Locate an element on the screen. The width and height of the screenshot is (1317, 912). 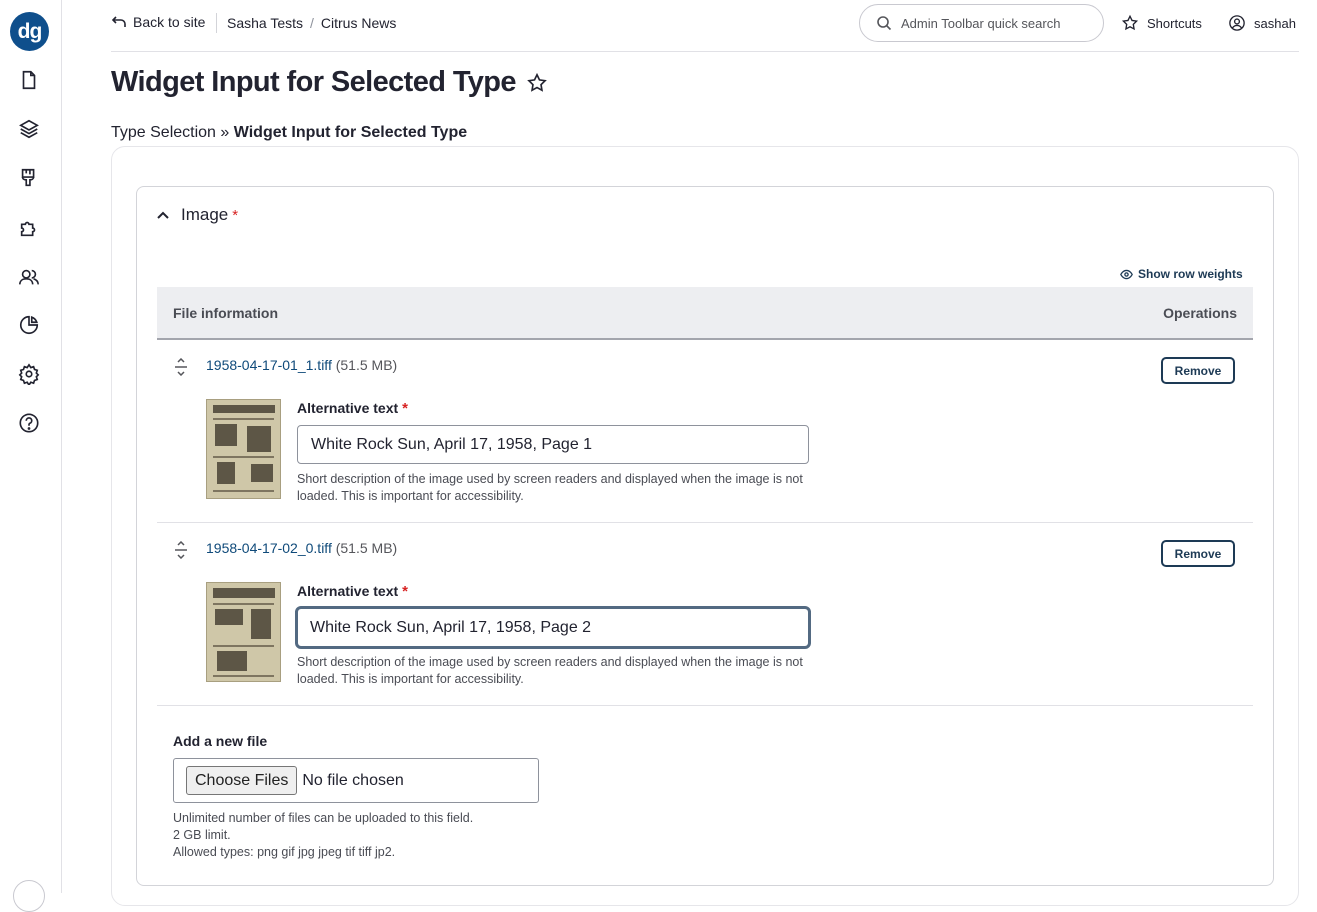
file-info: 1958-04-17-01_1.tiff (51.5 MB) is located at coordinates (301, 365).